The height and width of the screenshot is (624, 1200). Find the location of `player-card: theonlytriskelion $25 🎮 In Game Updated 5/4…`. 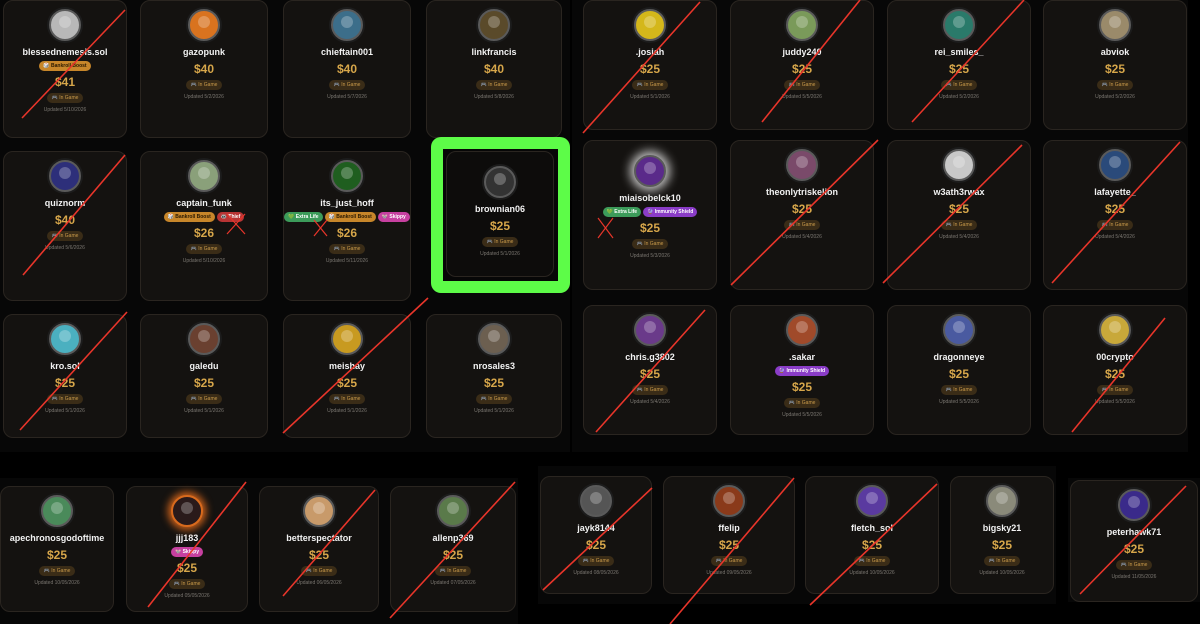

player-card: theonlytriskelion $25 🎮 In Game Updated 5/4… is located at coordinates (802, 215).